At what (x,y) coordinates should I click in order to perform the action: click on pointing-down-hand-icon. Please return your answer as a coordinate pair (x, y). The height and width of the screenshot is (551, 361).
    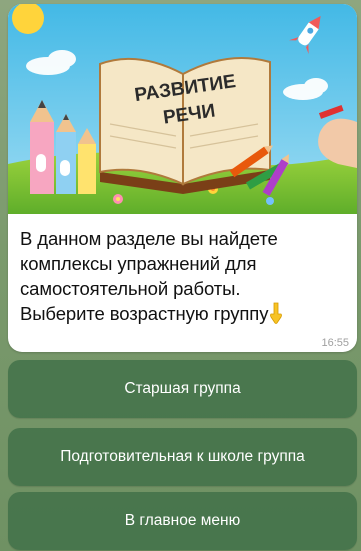
    Looking at the image, I should click on (276, 313).